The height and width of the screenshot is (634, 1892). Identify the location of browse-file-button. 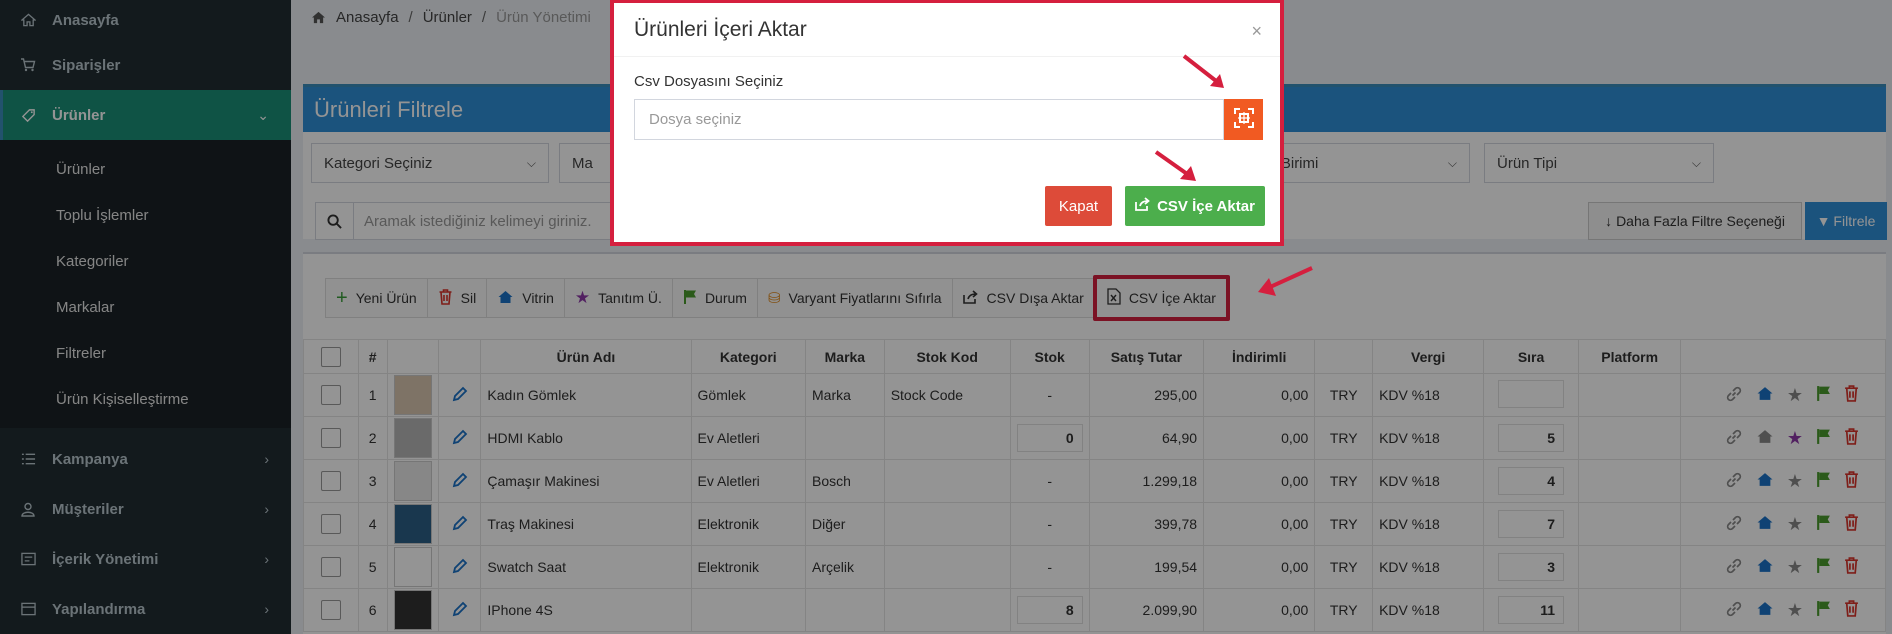
(1243, 119).